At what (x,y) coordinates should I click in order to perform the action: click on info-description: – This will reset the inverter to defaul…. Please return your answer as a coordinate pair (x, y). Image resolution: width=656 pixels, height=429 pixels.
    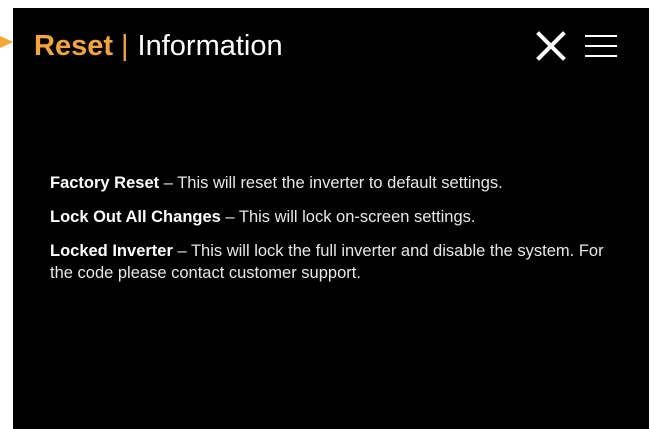
    Looking at the image, I should click on (331, 183).